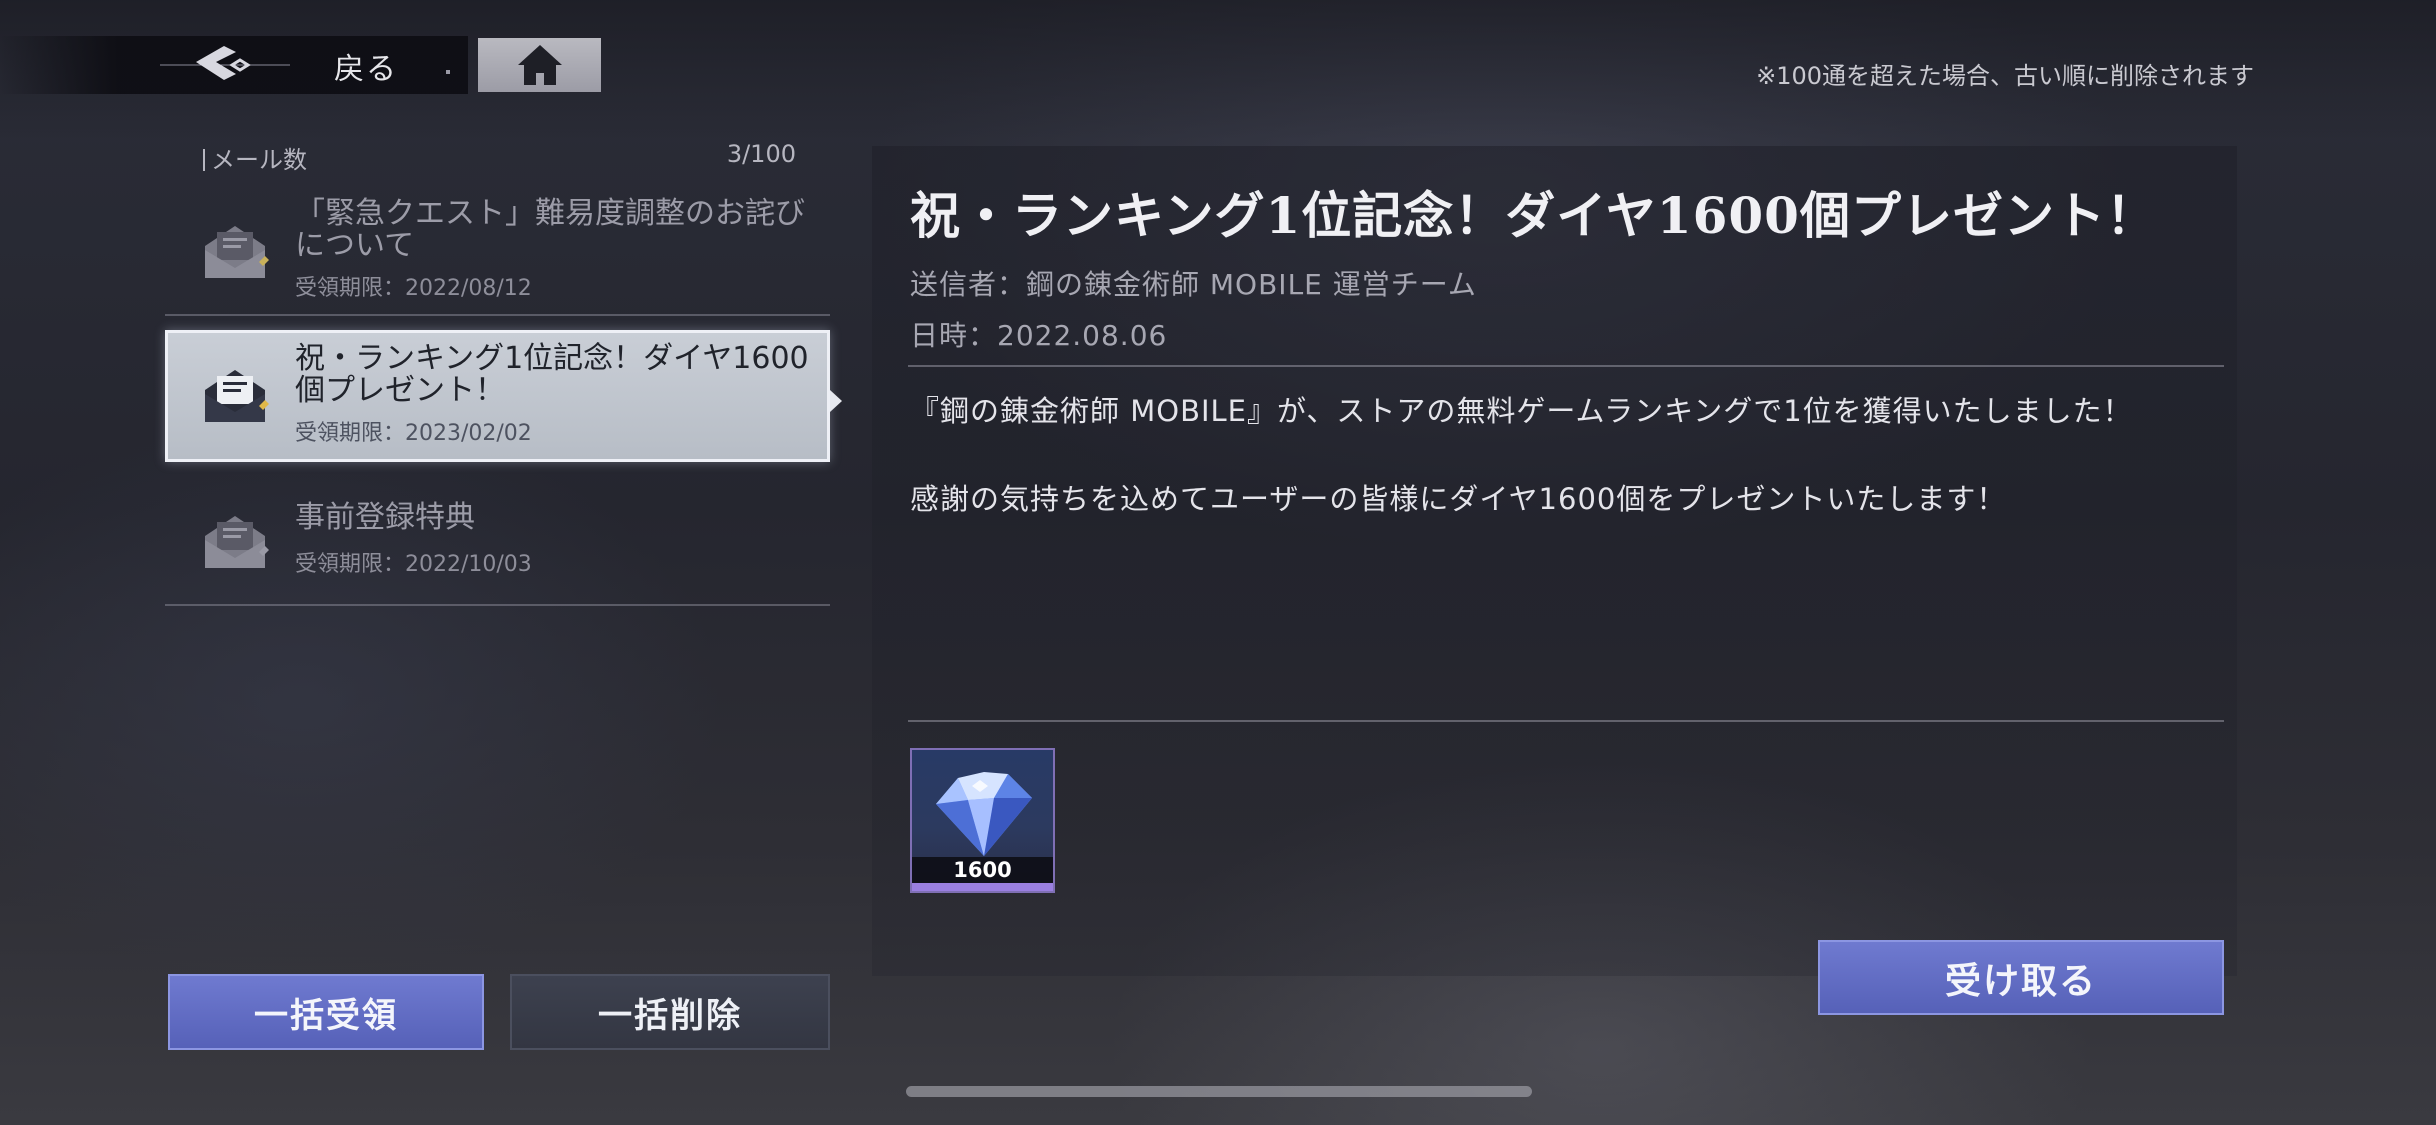 The height and width of the screenshot is (1125, 2436). What do you see at coordinates (1039, 335) in the screenshot?
I see `mail-date: 日時：2022.08.06` at bounding box center [1039, 335].